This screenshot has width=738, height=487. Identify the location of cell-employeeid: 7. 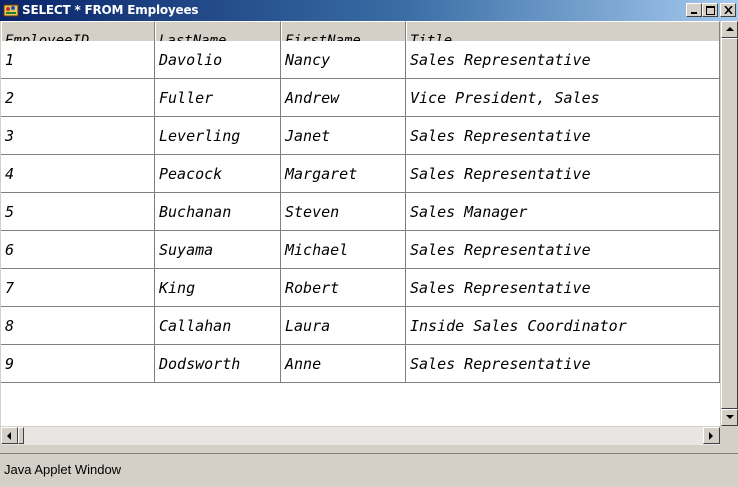
(78, 288).